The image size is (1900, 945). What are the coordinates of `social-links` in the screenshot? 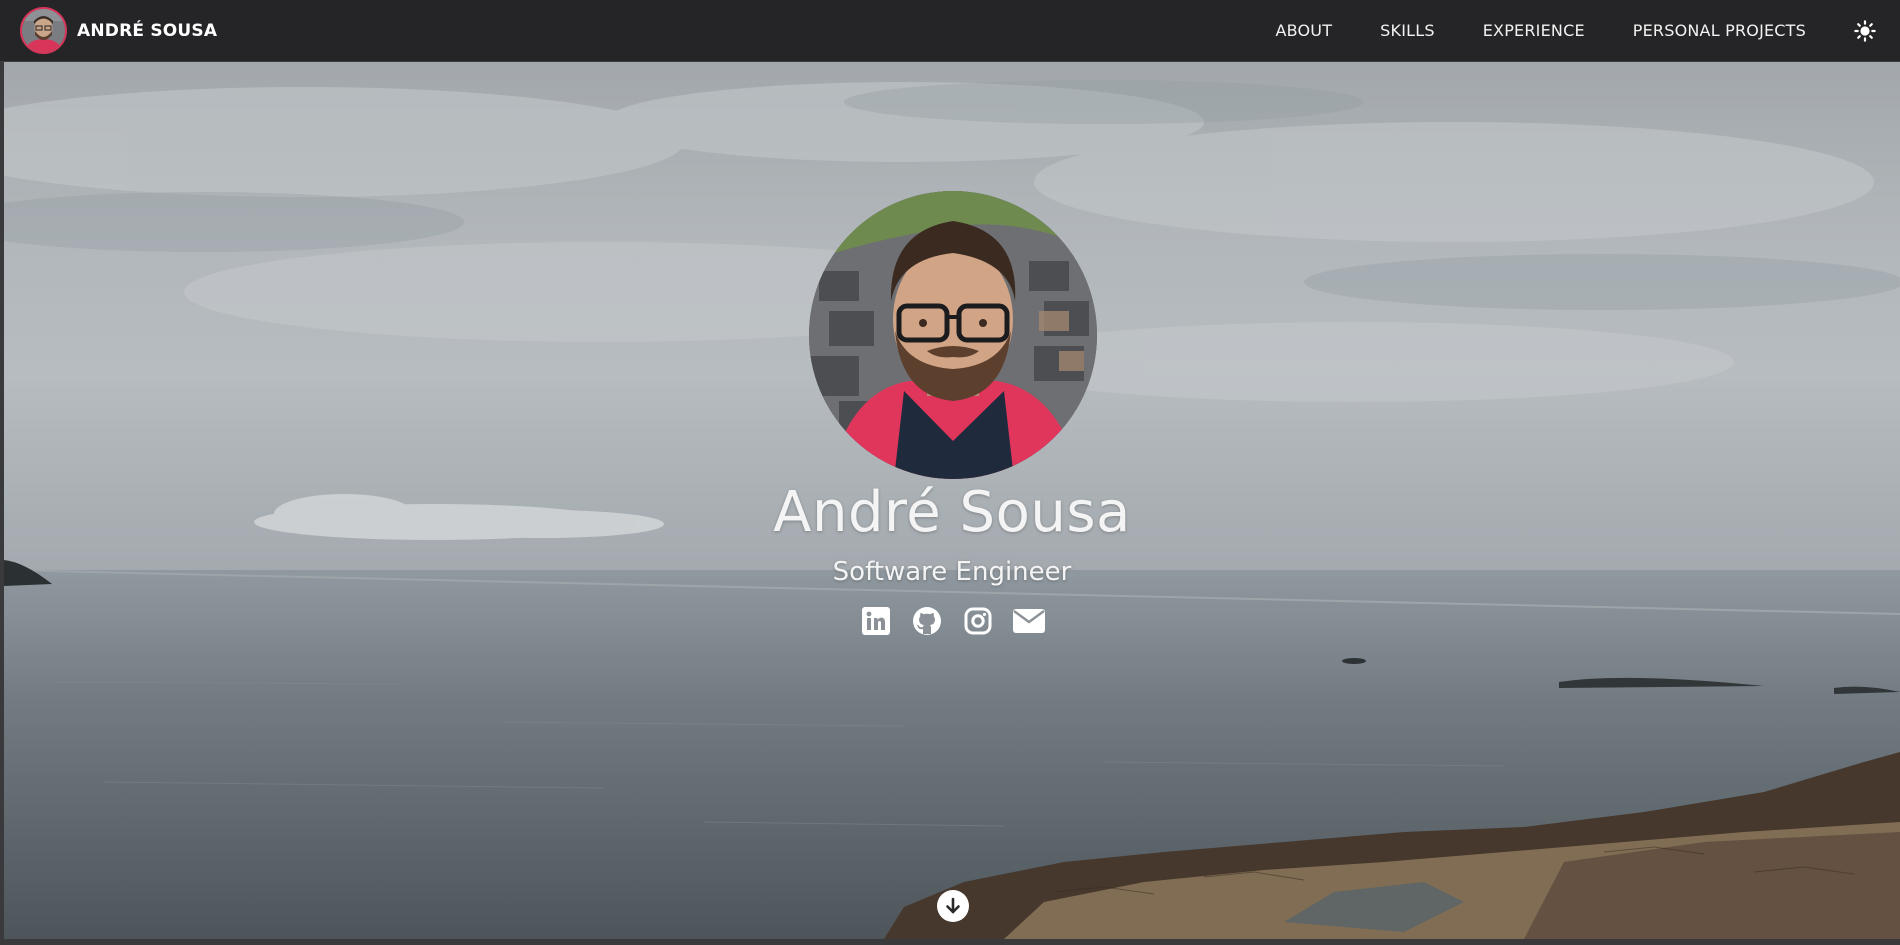 It's located at (952, 621).